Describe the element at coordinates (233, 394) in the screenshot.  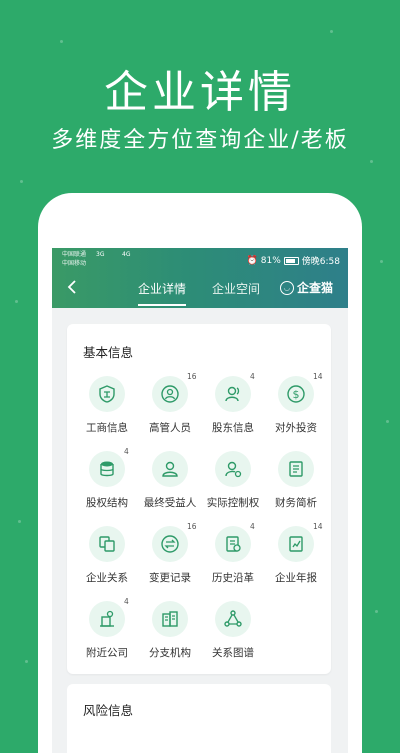
I see `shareholder-icon` at that location.